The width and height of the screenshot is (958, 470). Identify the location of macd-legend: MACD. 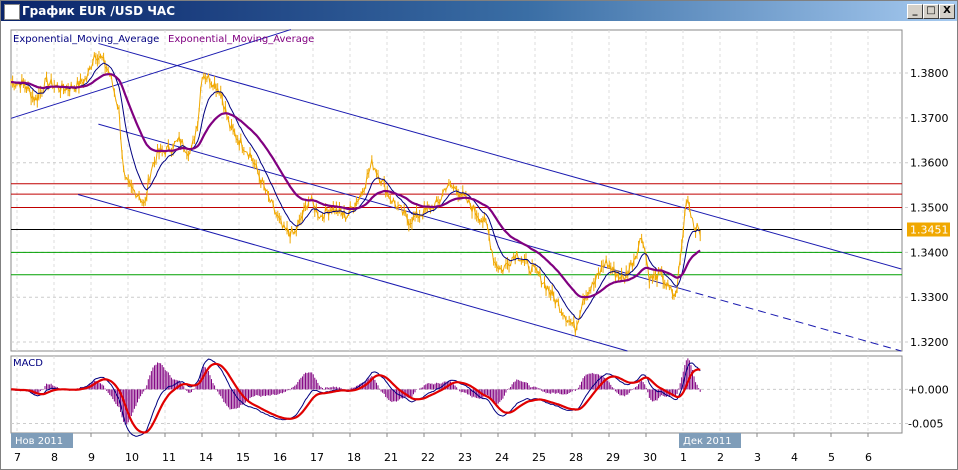
(28, 363).